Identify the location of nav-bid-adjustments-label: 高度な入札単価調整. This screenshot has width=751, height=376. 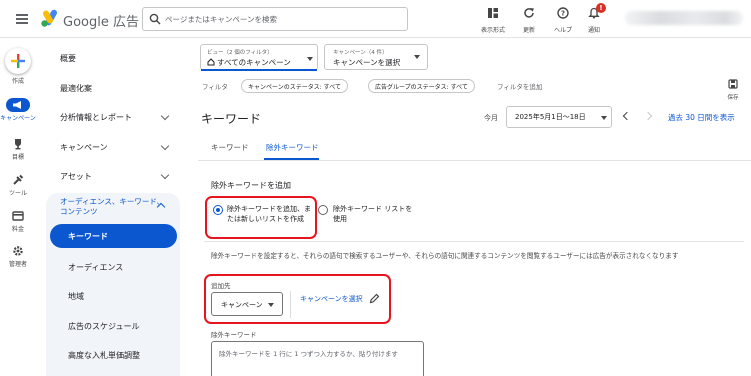
(104, 355).